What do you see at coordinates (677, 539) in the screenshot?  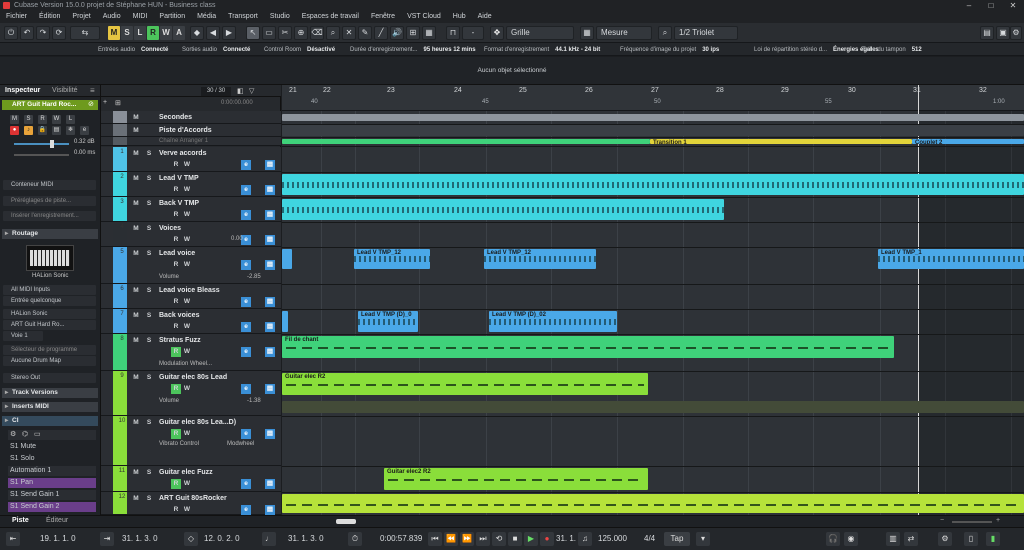 I see `tap-tempo-button: Tap` at bounding box center [677, 539].